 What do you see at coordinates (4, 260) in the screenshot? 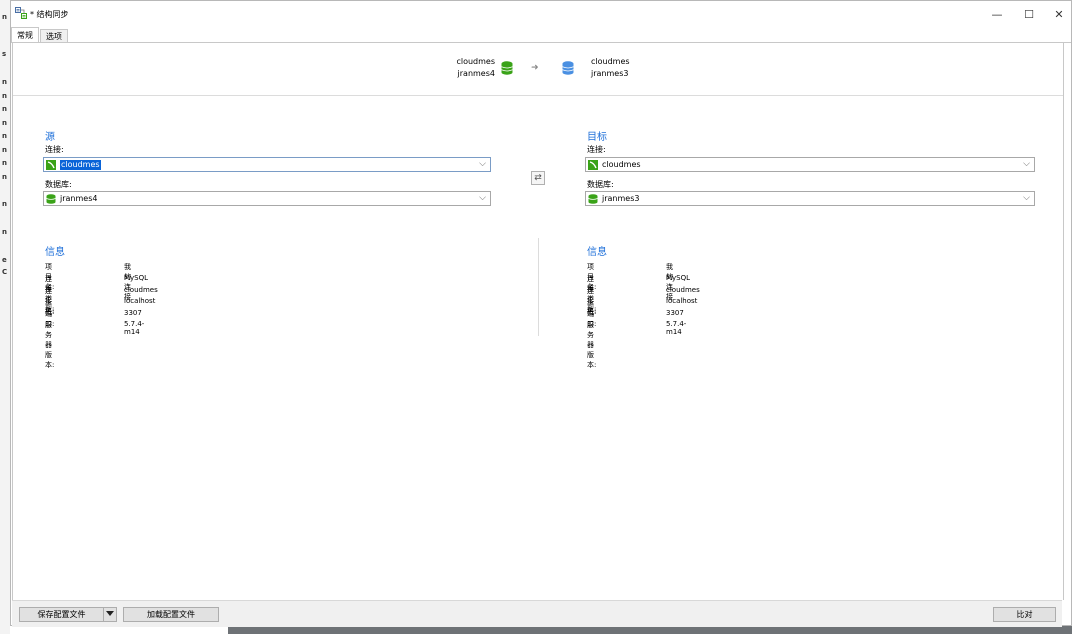
I see `background-letter: e` at bounding box center [4, 260].